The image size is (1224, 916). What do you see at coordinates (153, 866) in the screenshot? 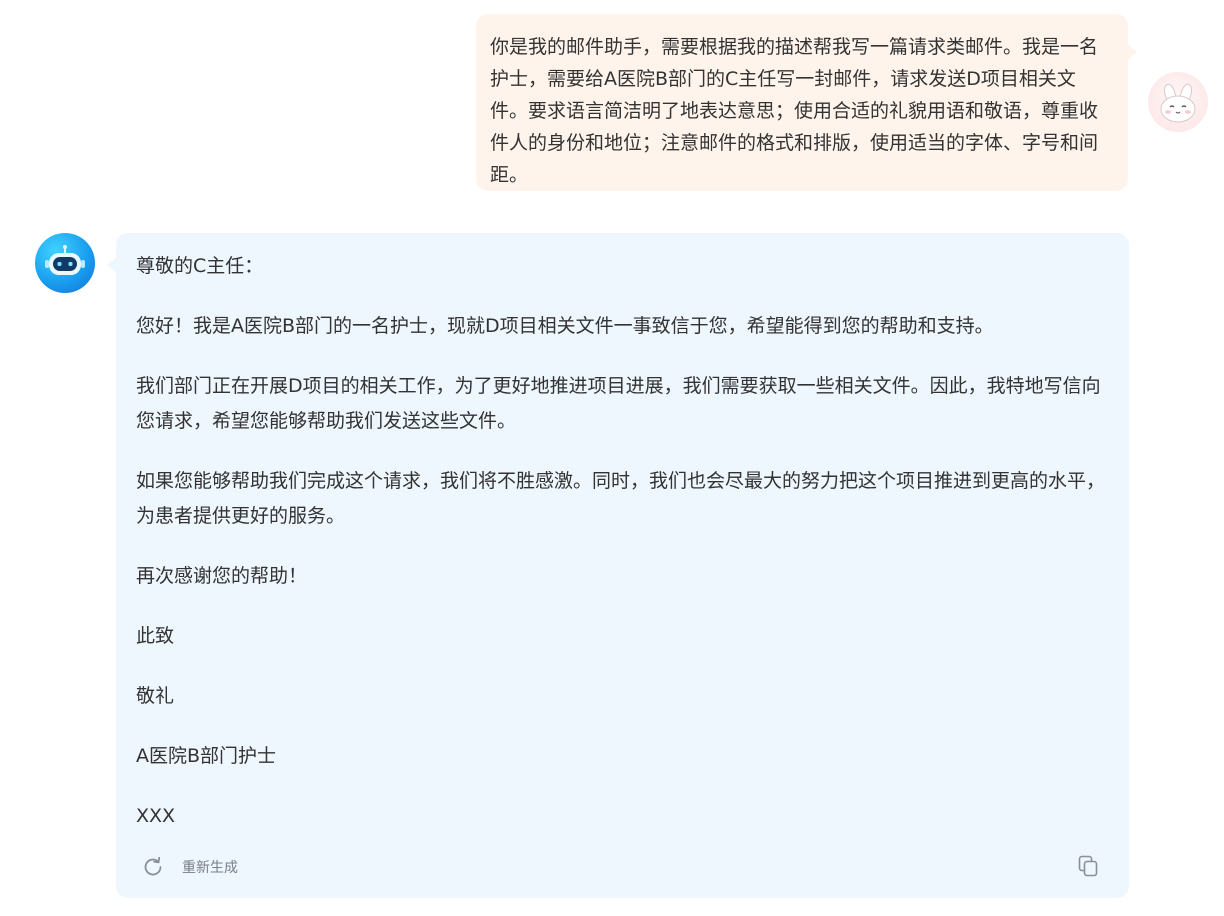
I see `refresh-icon` at bounding box center [153, 866].